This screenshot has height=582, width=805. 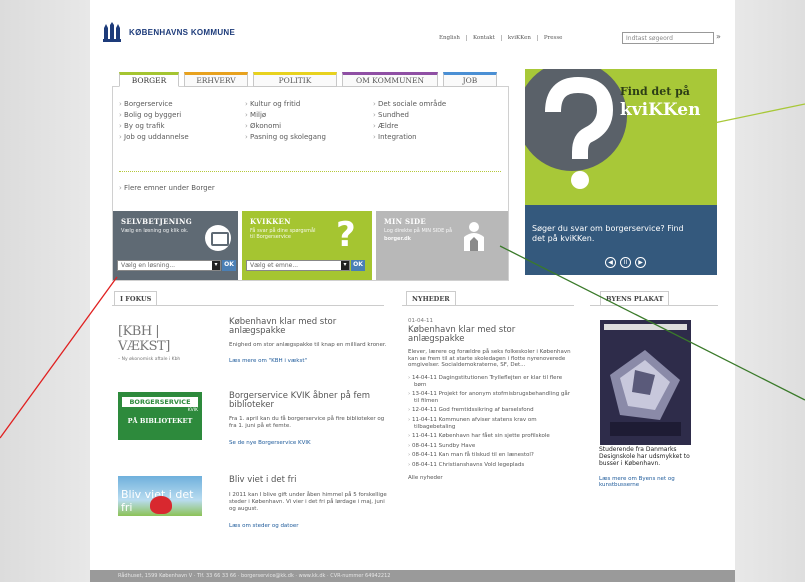 What do you see at coordinates (59, 357) in the screenshot?
I see `red-pointer-line` at bounding box center [59, 357].